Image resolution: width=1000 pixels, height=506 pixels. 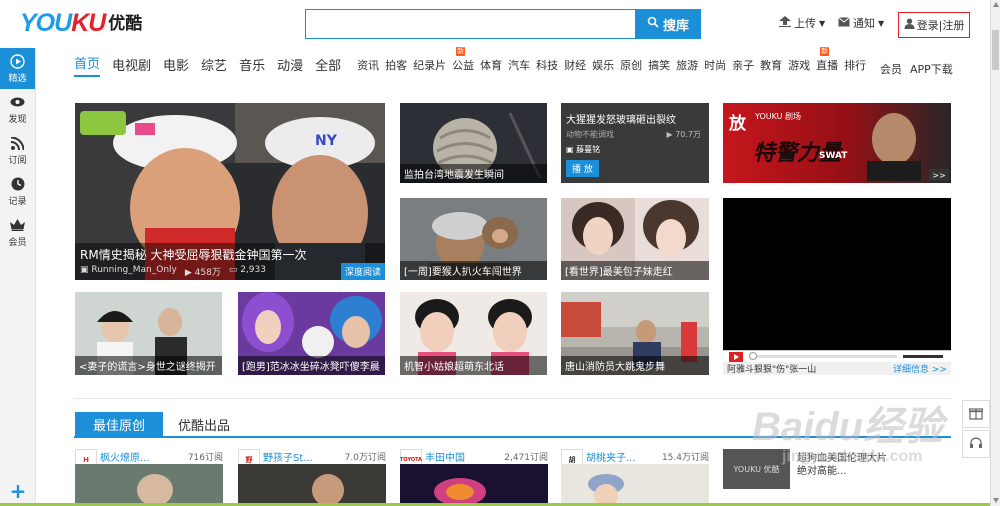 What do you see at coordinates (837, 368) in the screenshot?
I see `player-caption-bar: 阿雅斗狠狠"伤"张一山 详细信息 >>` at bounding box center [837, 368].